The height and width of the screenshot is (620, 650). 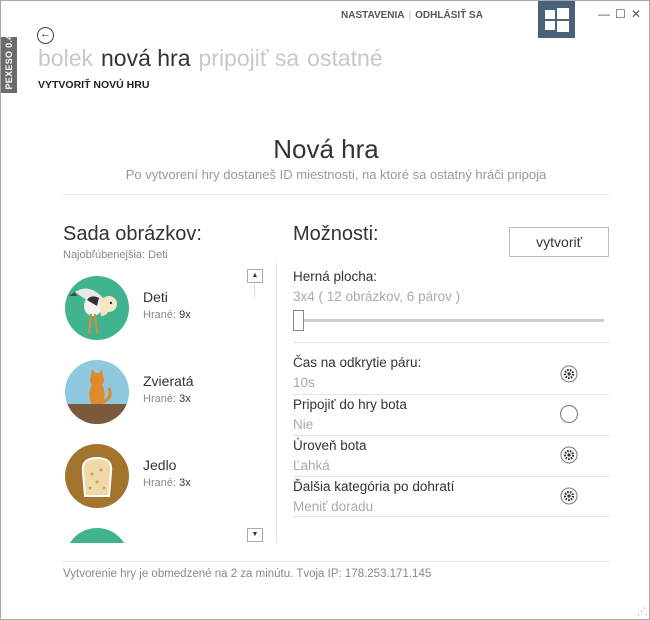 What do you see at coordinates (620, 14) in the screenshot?
I see `maximize-button: ☐` at bounding box center [620, 14].